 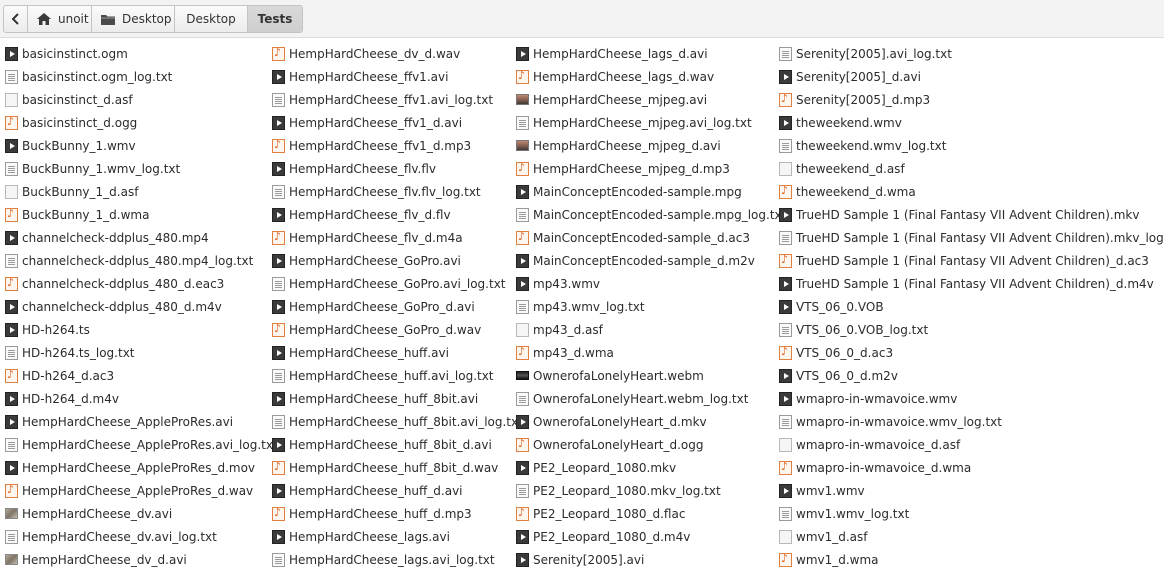 I want to click on file-item: HempHardCheese_ffv1.avi_log.txt, so click(x=397, y=99).